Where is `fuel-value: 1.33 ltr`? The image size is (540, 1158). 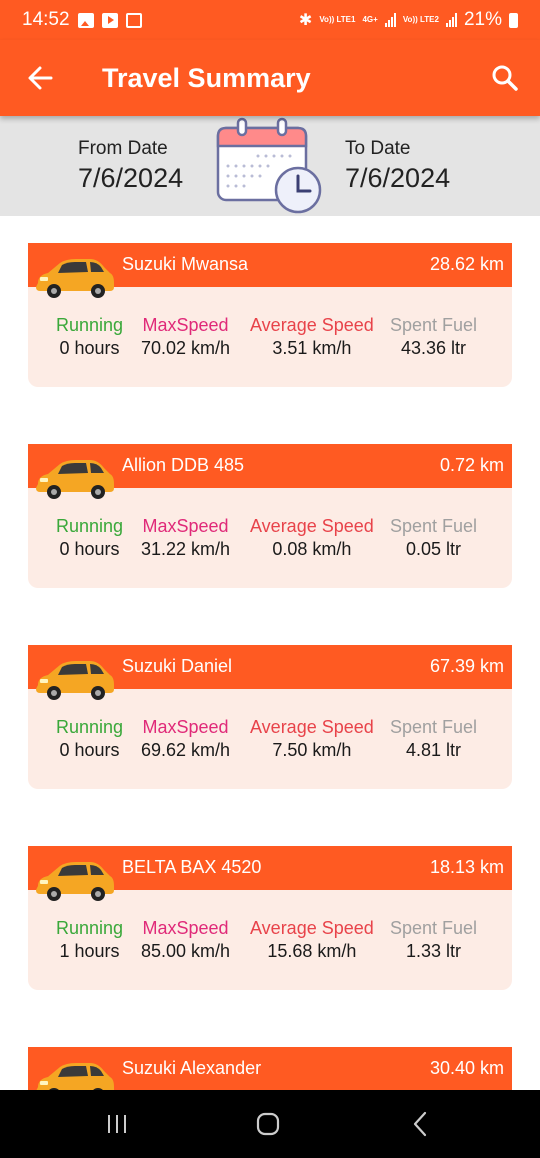
fuel-value: 1.33 ltr is located at coordinates (434, 951).